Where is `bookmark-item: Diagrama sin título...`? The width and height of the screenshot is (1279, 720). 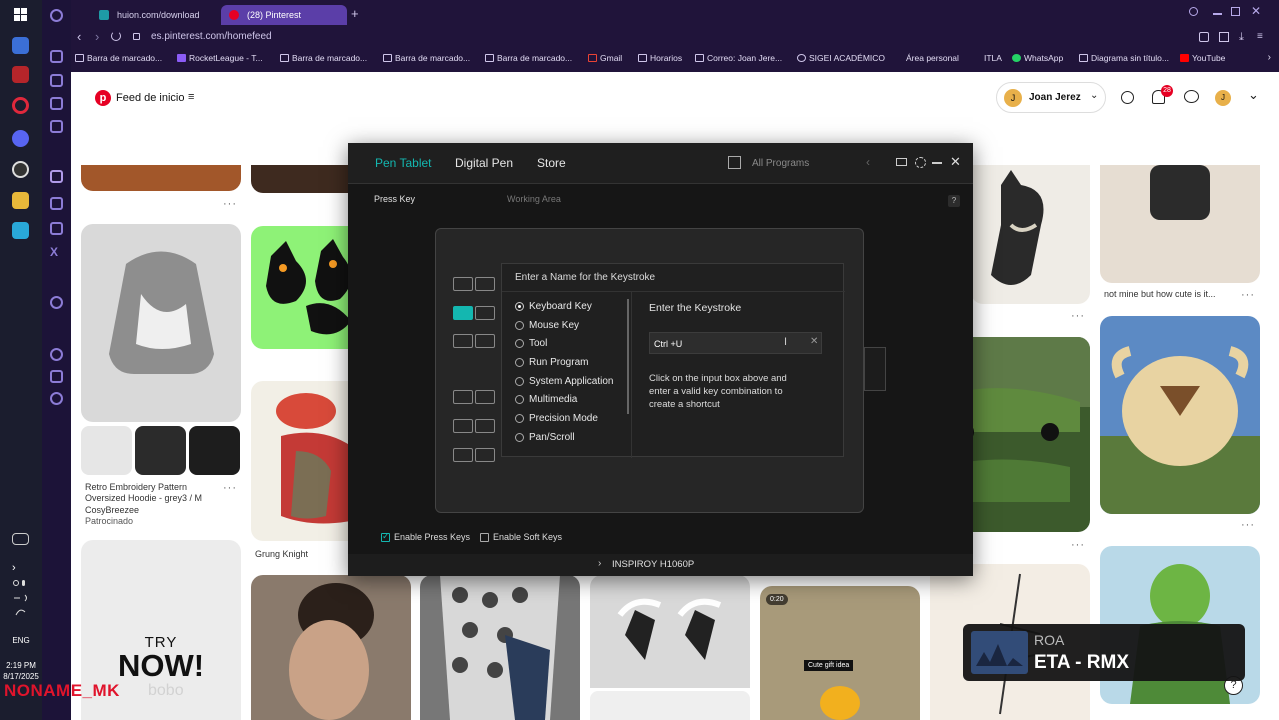 bookmark-item: Diagrama sin título... is located at coordinates (1124, 58).